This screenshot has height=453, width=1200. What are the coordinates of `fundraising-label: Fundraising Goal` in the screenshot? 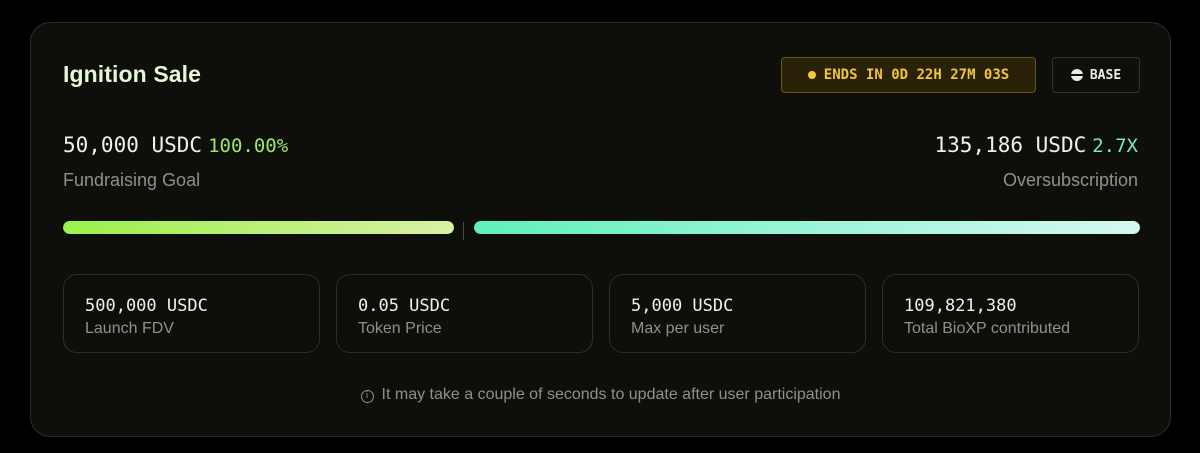 It's located at (132, 180).